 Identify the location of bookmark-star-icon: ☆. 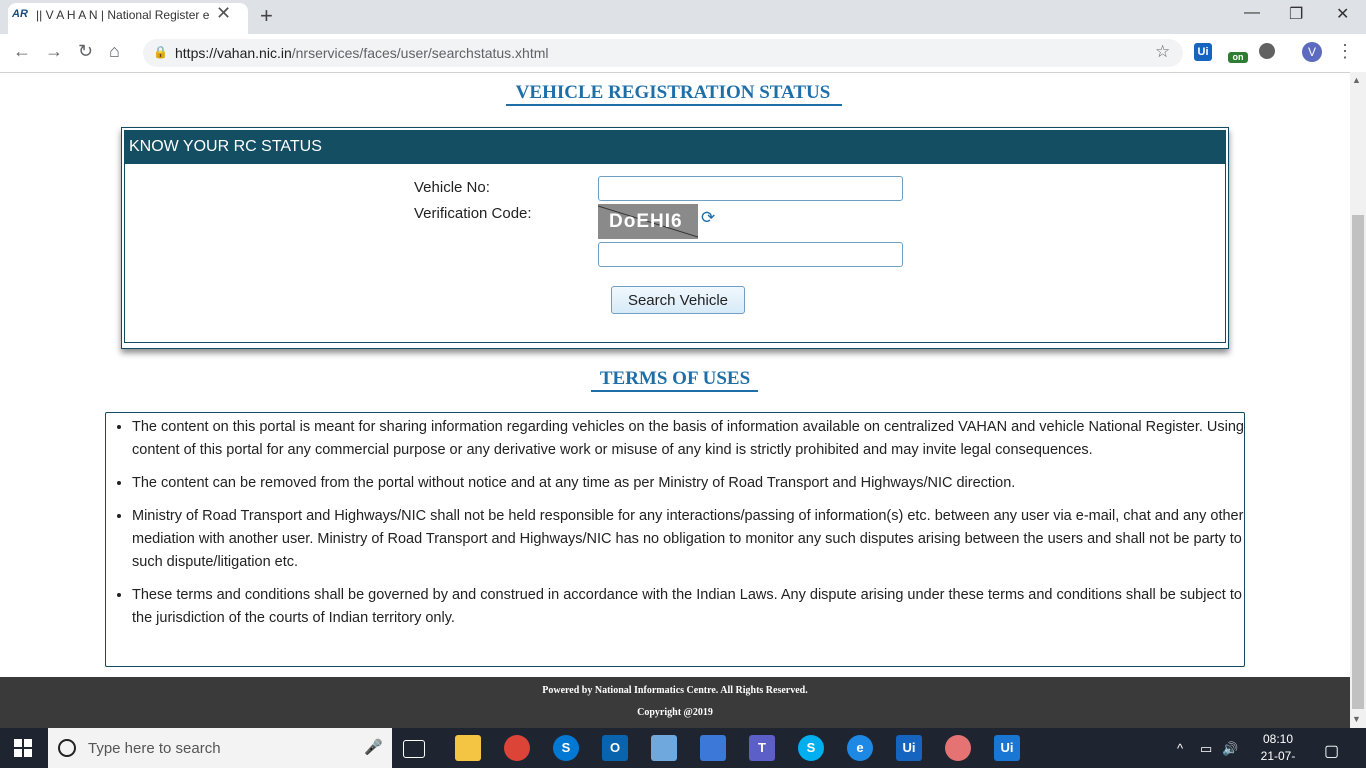
(1162, 52).